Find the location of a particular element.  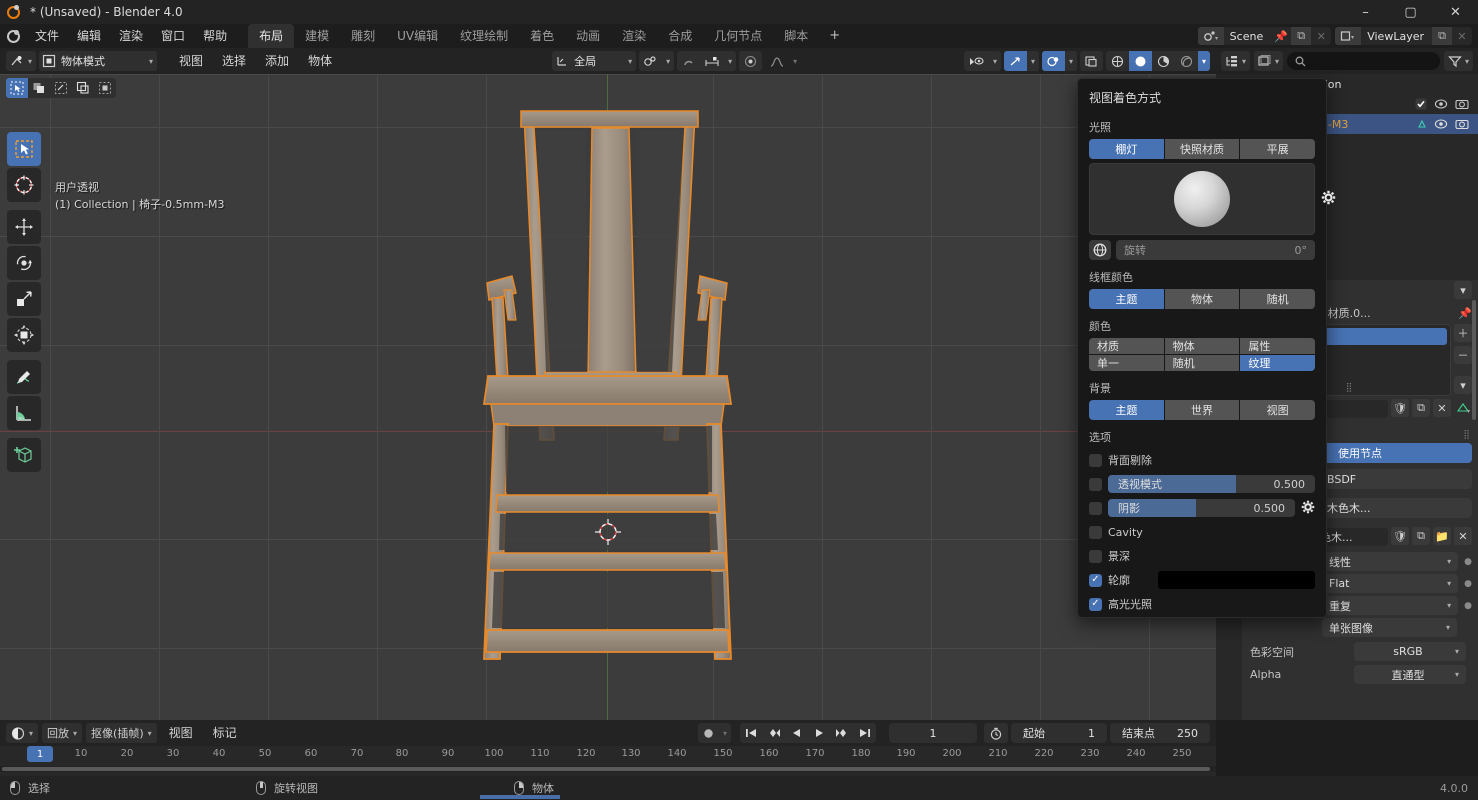

shading-material-button is located at coordinates (1163, 61).